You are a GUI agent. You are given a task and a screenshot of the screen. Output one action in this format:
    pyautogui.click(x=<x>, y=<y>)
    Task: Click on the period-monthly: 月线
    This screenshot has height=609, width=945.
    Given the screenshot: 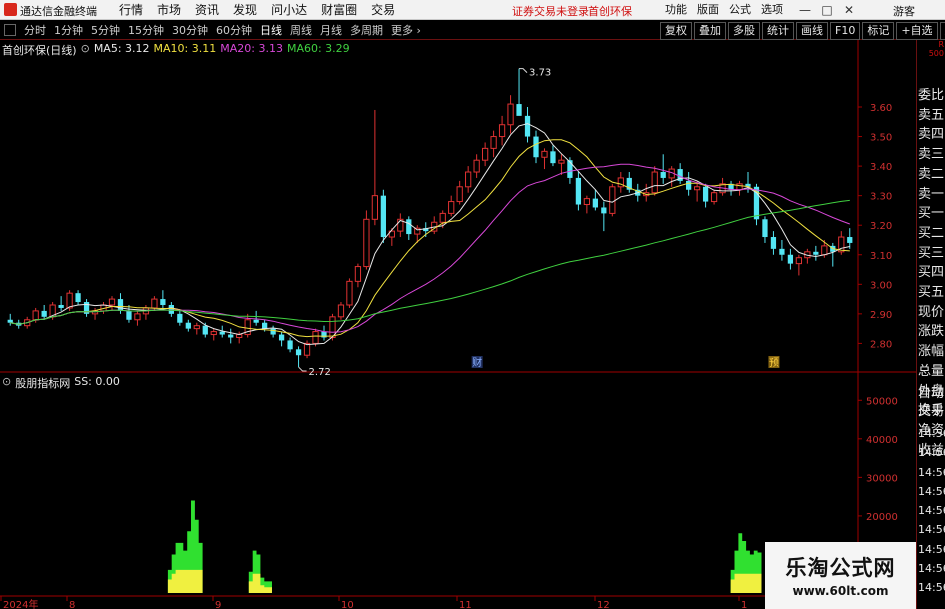 What is the action you would take?
    pyautogui.click(x=331, y=30)
    